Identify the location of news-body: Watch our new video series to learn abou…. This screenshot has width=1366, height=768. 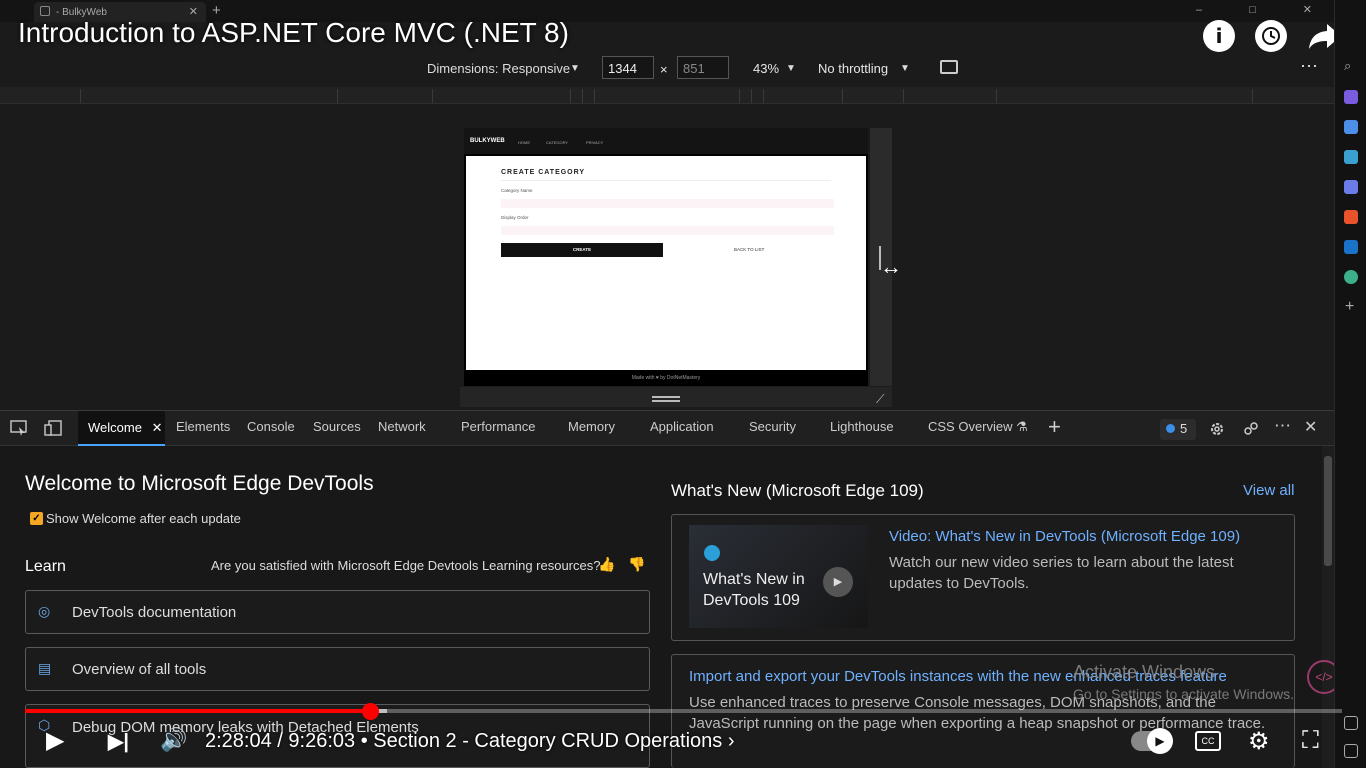
(1061, 573).